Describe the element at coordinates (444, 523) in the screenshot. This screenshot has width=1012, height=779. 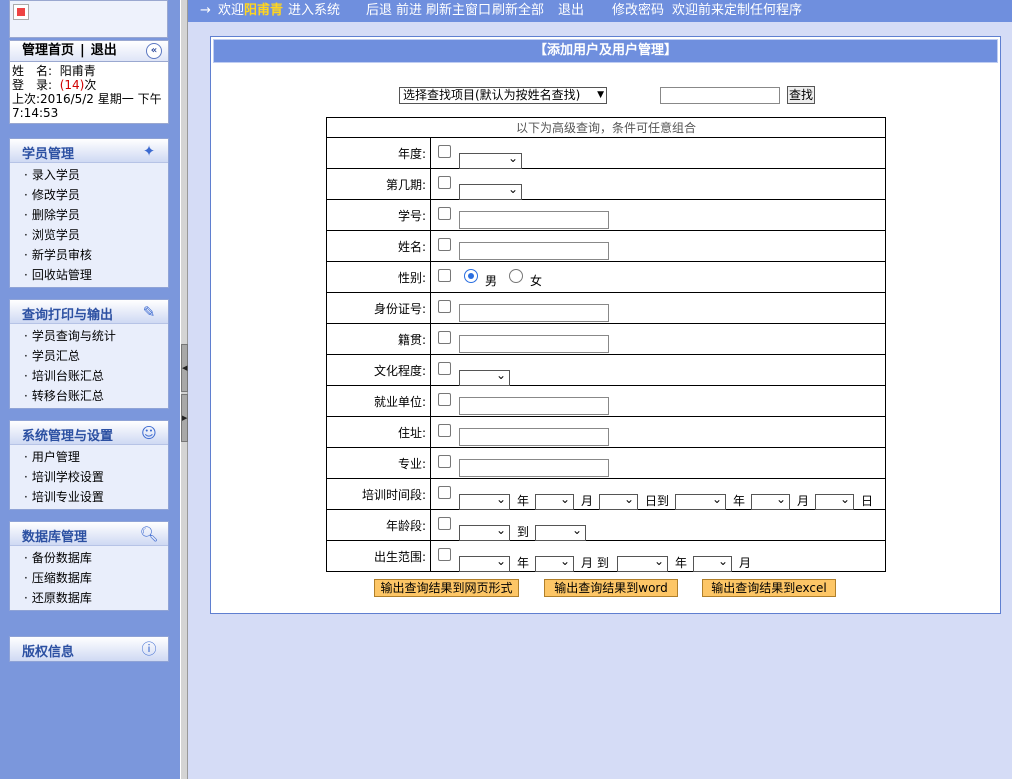
I see `age-range-checkbox` at that location.